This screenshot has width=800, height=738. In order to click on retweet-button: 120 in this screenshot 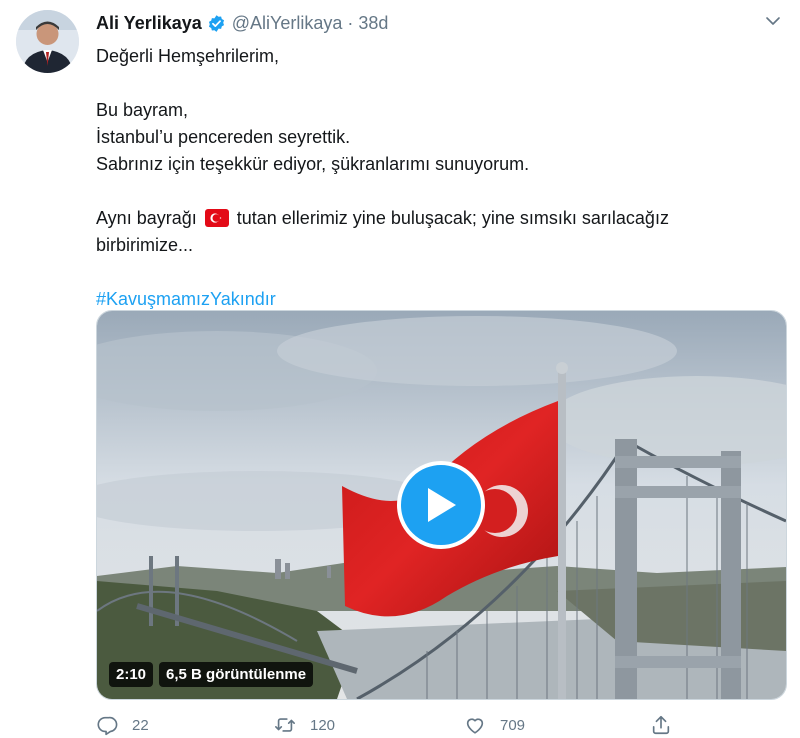, I will do `click(369, 725)`.